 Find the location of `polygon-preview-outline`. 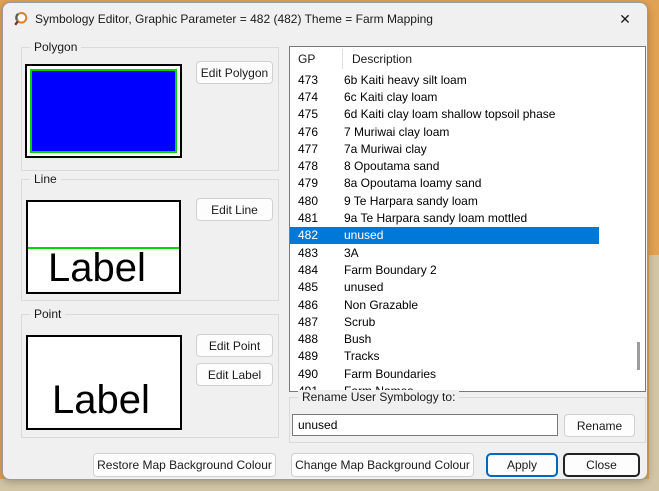

polygon-preview-outline is located at coordinates (103, 111).